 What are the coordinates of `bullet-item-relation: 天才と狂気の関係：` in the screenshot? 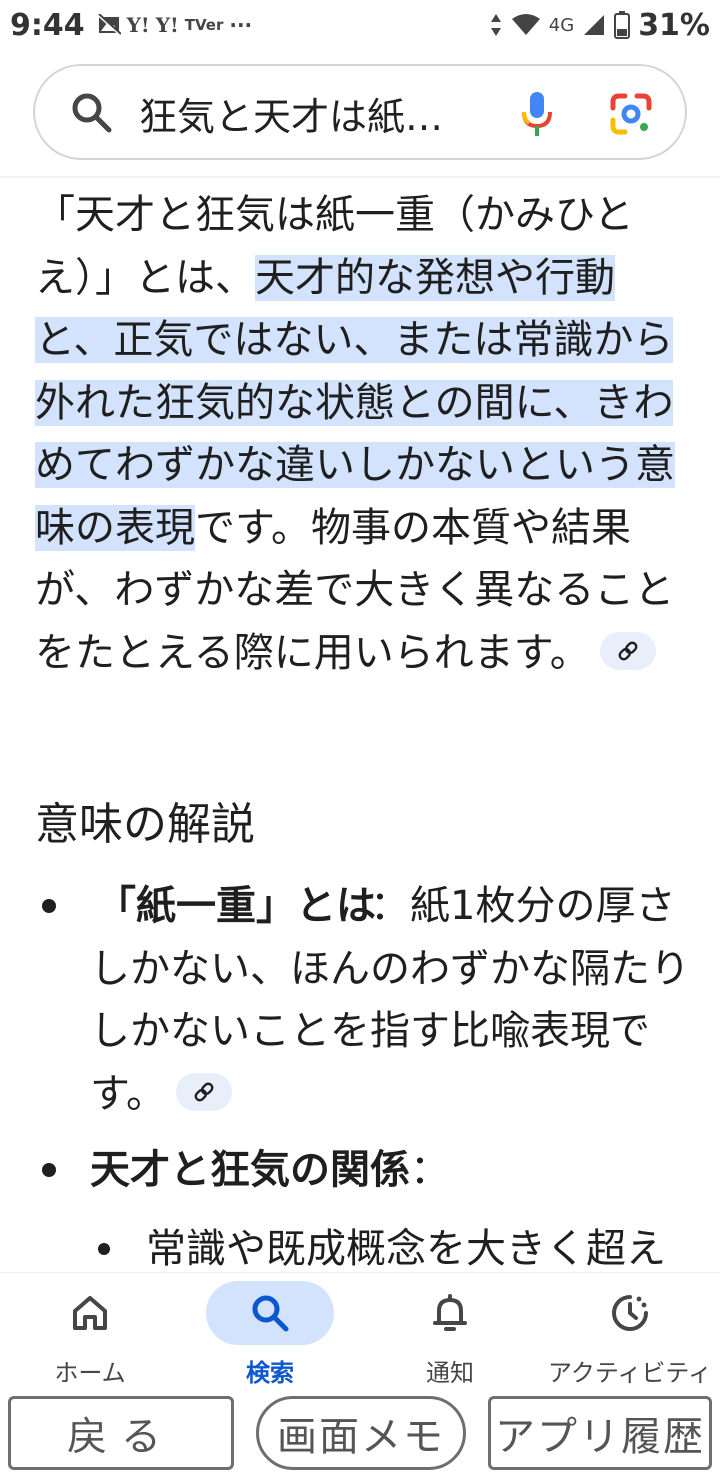 It's located at (390, 1170).